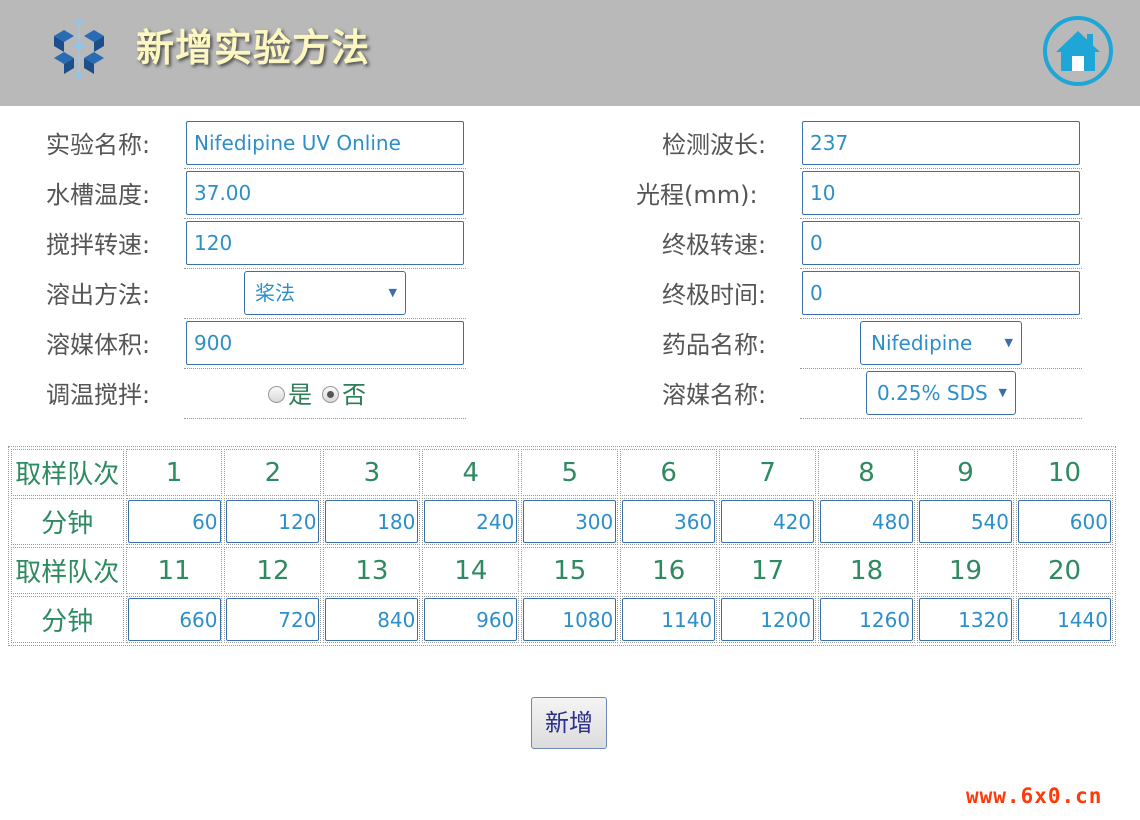 The image size is (1140, 820). I want to click on radio-no-icon, so click(330, 394).